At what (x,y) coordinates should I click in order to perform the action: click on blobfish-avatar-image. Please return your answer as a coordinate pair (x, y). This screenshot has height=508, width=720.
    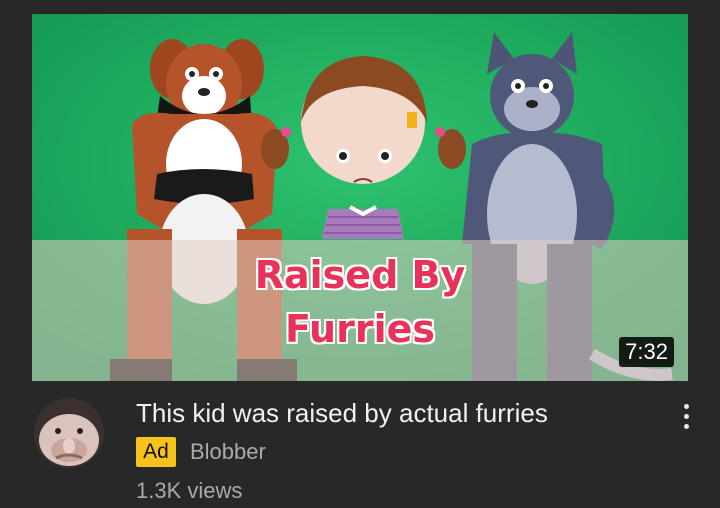
    Looking at the image, I should click on (69, 433).